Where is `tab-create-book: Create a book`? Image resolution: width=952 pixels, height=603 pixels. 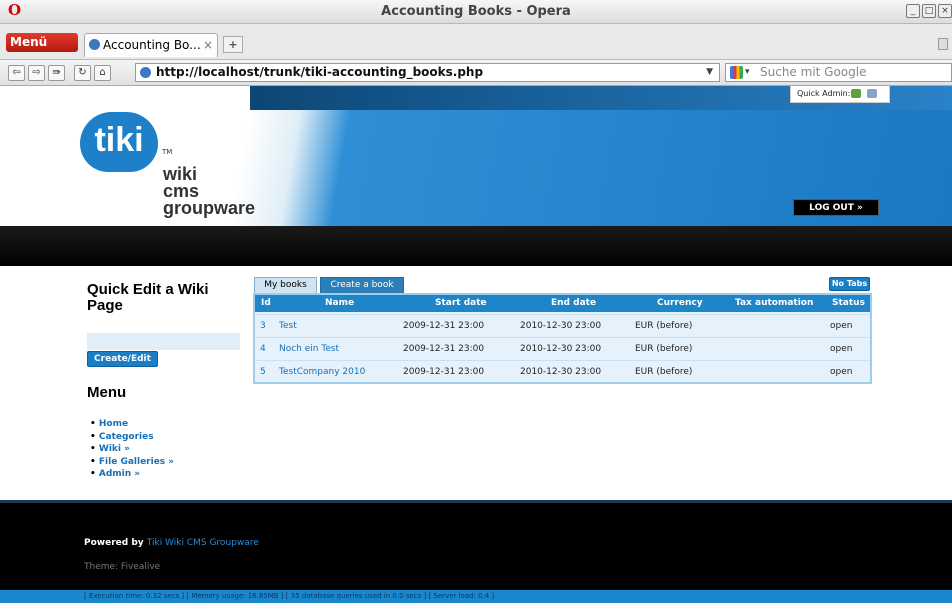 tab-create-book: Create a book is located at coordinates (362, 285).